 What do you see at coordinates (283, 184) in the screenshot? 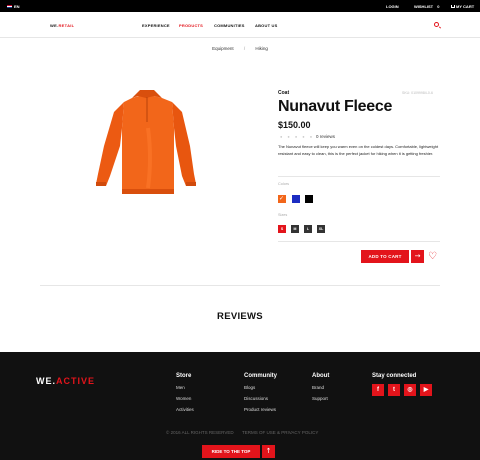
I see `colors-label: Colors` at bounding box center [283, 184].